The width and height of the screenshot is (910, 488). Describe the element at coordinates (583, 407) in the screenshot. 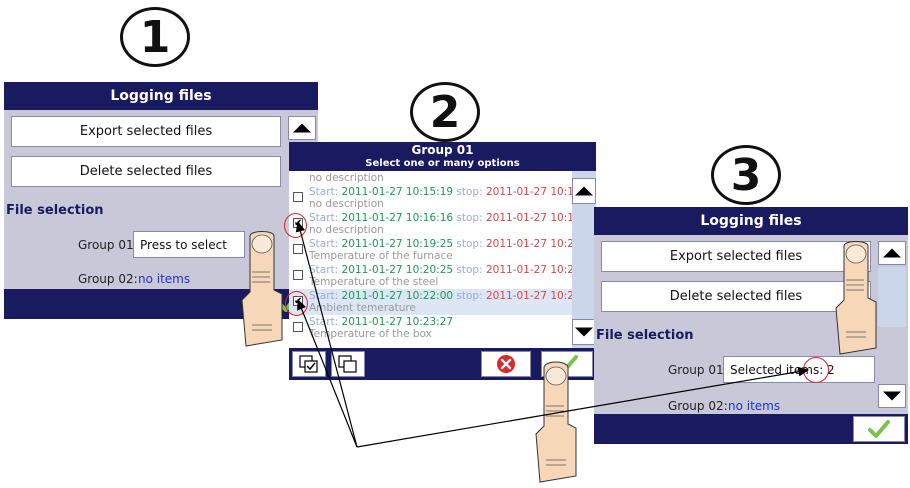

I see `arrow-to-selected-count` at that location.